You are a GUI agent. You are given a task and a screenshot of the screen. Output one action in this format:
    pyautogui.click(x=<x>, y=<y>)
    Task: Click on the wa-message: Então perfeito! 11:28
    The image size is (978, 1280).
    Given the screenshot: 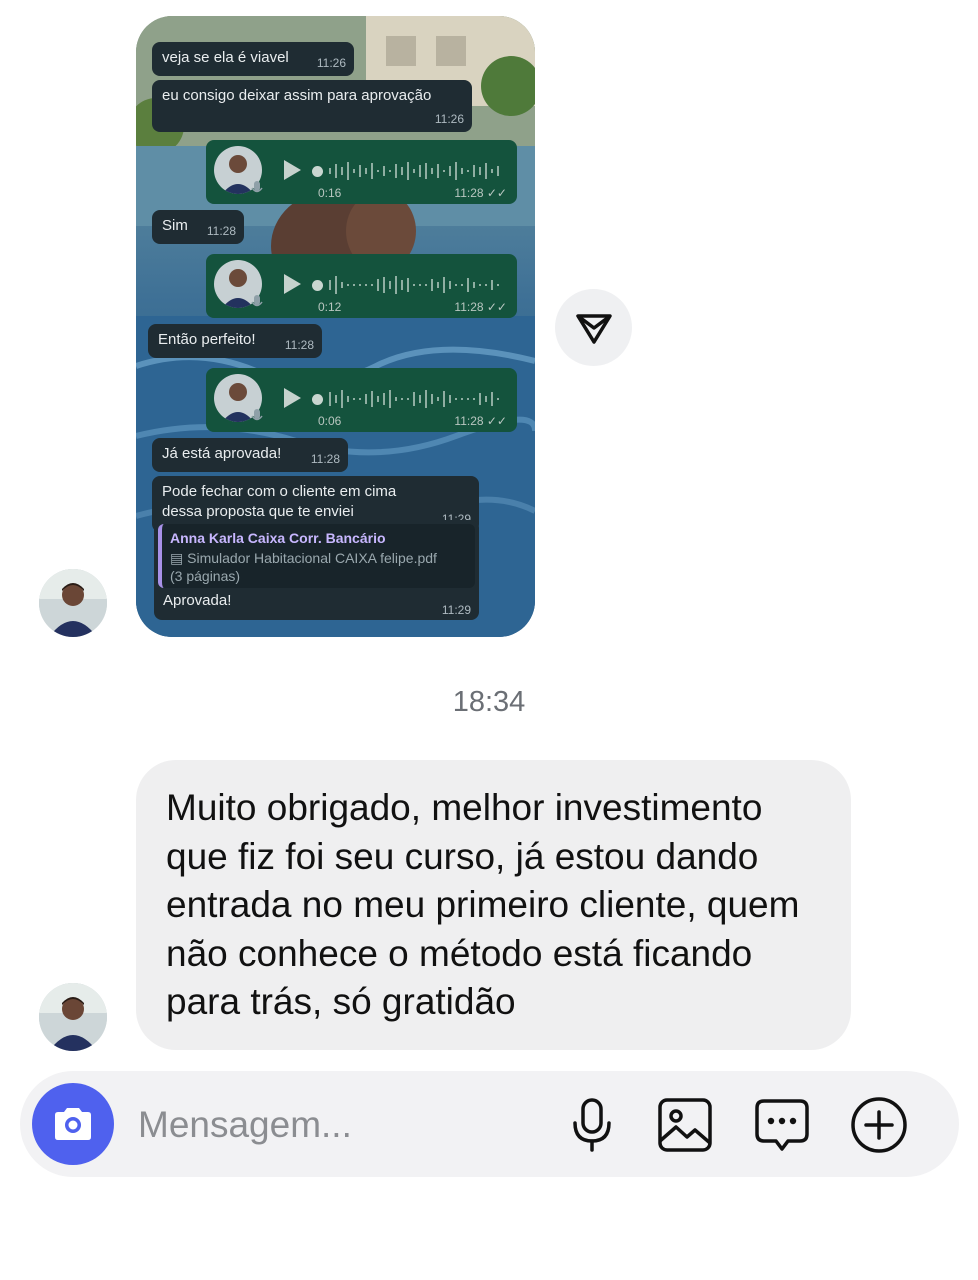 What is the action you would take?
    pyautogui.click(x=235, y=341)
    